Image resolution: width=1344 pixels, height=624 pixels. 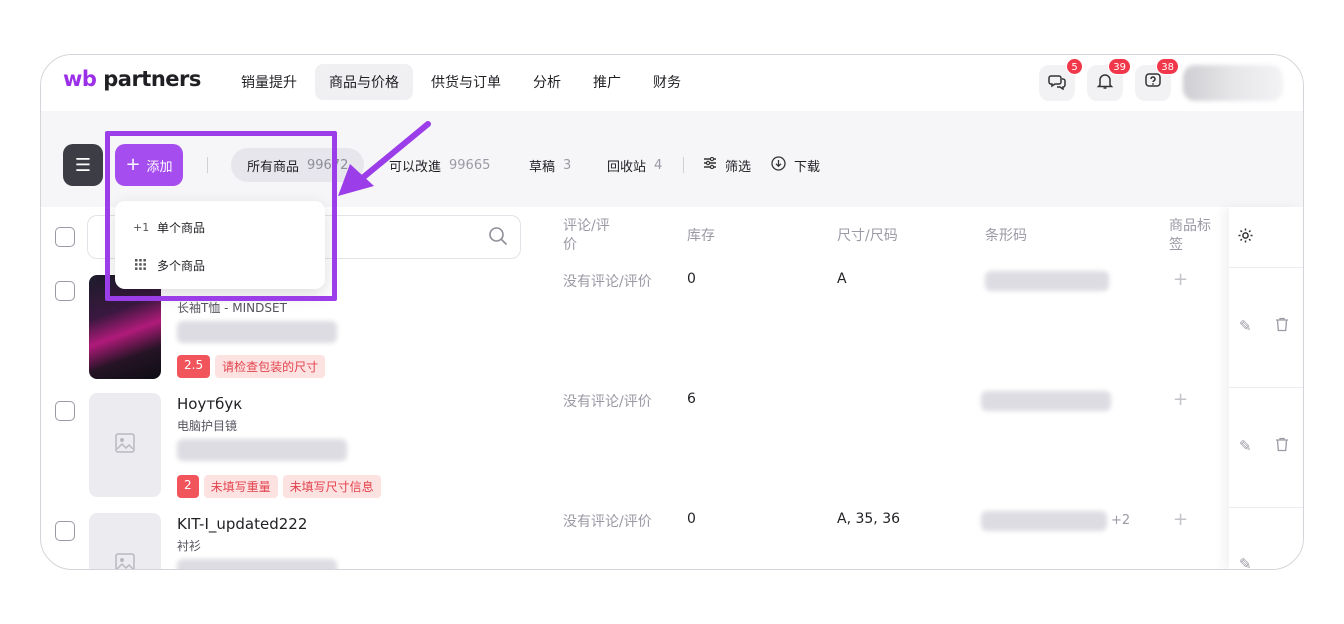 What do you see at coordinates (869, 519) in the screenshot?
I see `size-cell: A, 35, 36` at bounding box center [869, 519].